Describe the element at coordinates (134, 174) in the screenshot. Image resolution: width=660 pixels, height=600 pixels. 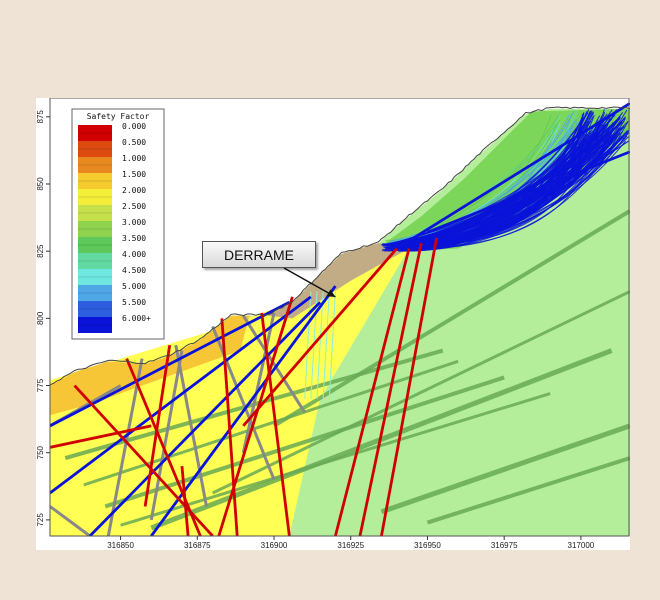
I see `legend-label: 1.500` at that location.